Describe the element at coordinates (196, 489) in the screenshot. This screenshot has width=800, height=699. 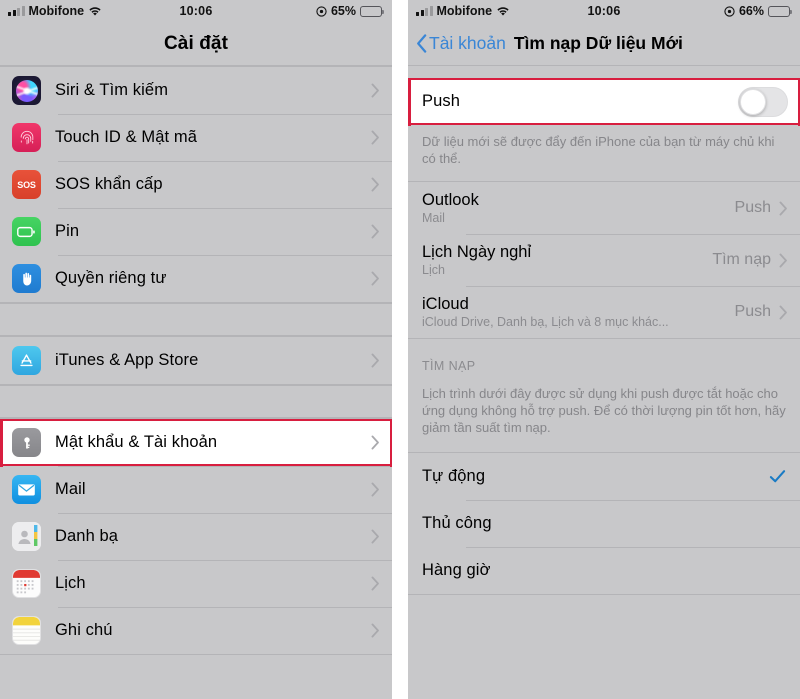
I see `sidebar-item-mail: Mail` at that location.